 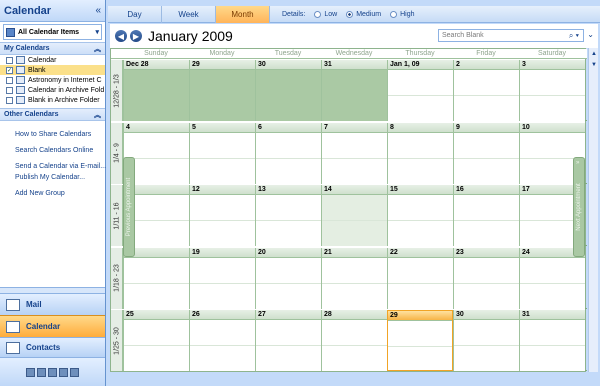 What do you see at coordinates (369, 14) in the screenshot?
I see `radio-medium-label: Medium` at bounding box center [369, 14].